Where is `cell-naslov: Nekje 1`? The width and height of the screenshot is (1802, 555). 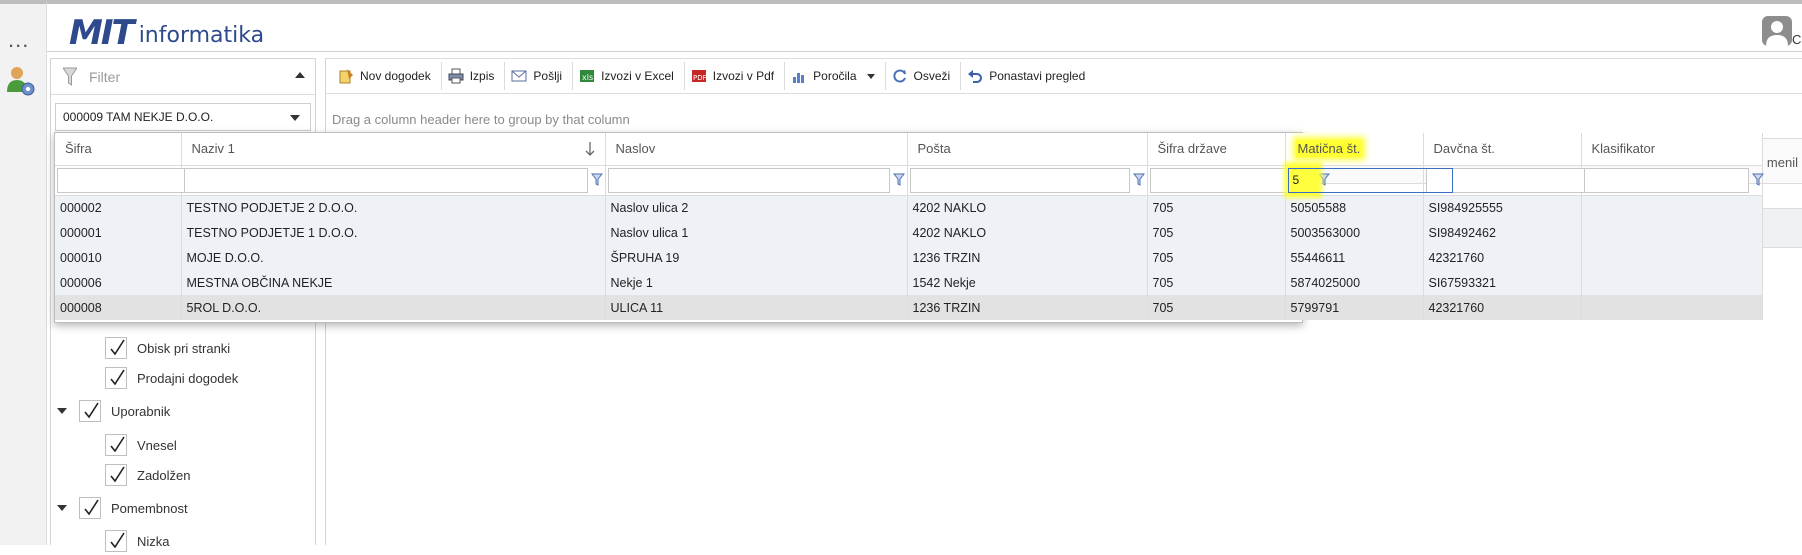 cell-naslov: Nekje 1 is located at coordinates (756, 282).